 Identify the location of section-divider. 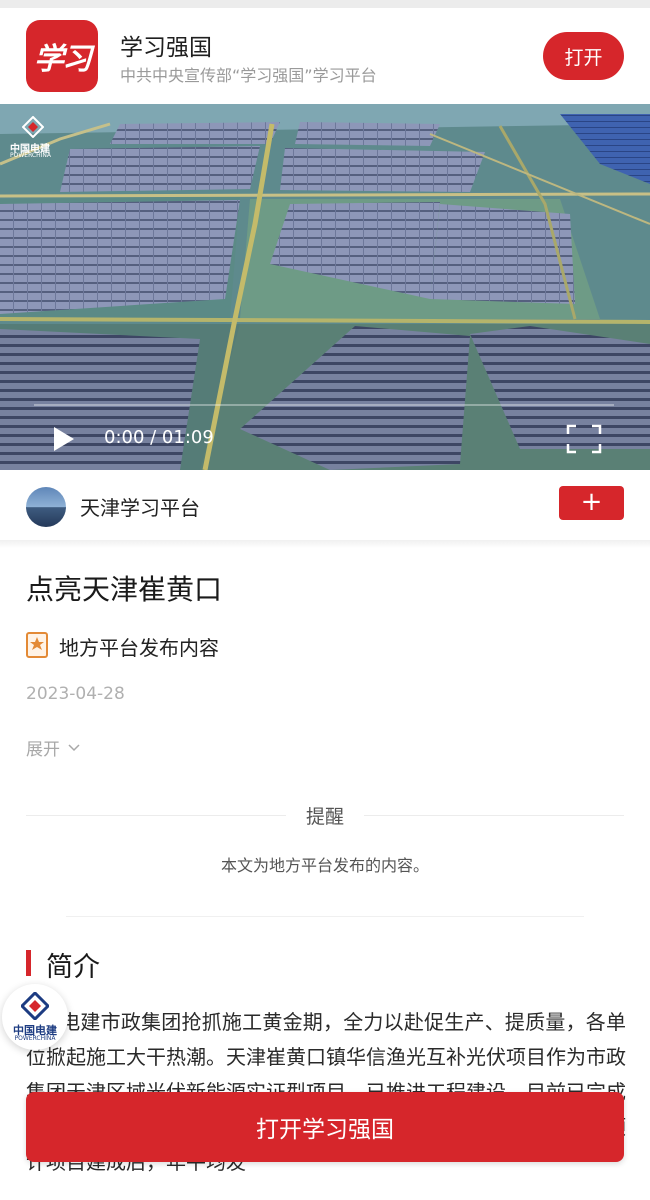
(325, 916).